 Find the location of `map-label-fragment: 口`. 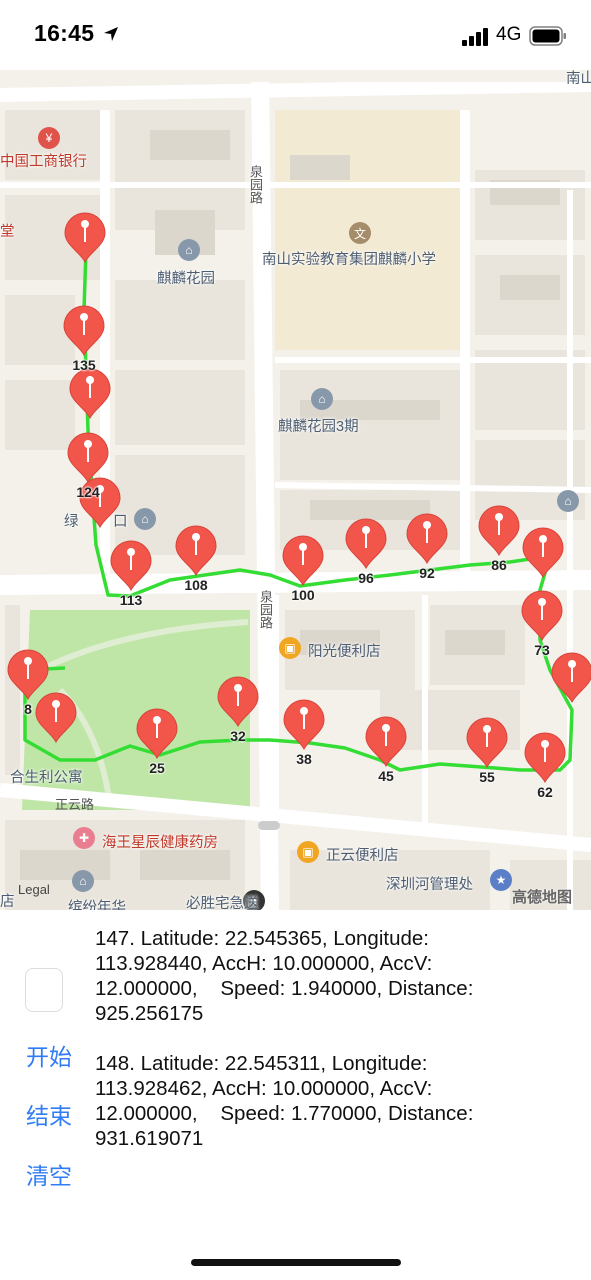

map-label-fragment: 口 is located at coordinates (120, 522).